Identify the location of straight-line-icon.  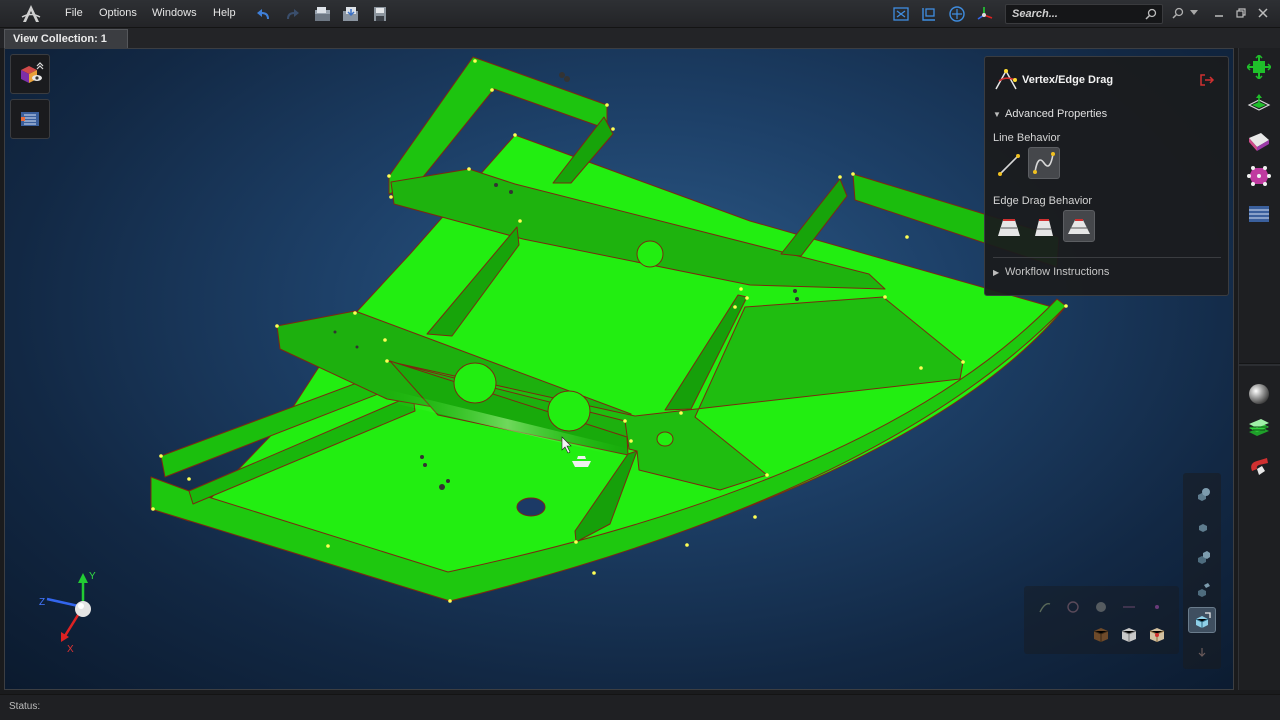
(1009, 165).